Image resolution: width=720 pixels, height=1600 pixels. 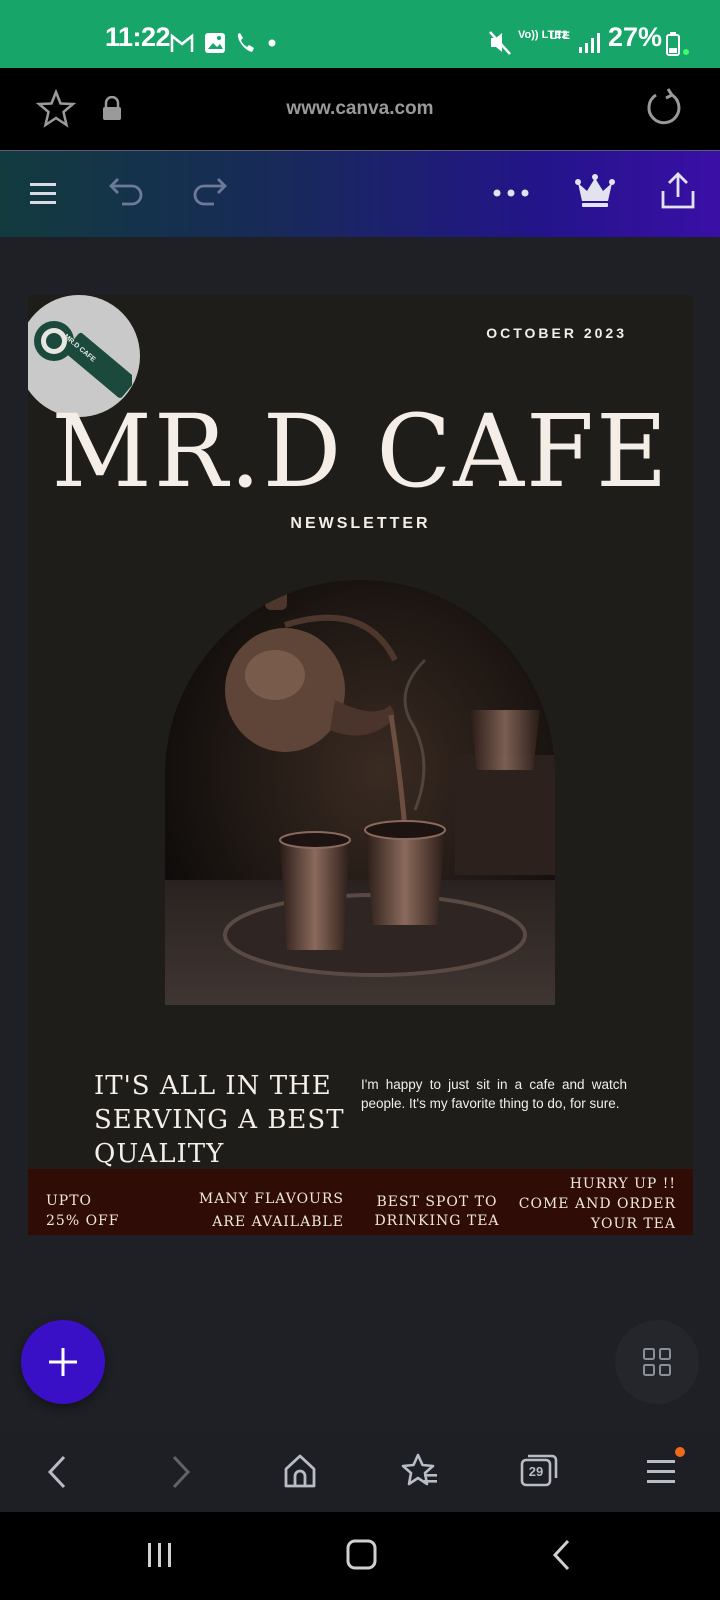 What do you see at coordinates (224, 1120) in the screenshot?
I see `serving-heading: IT'S ALL IN THE SERVING A BEST QUALITY` at bounding box center [224, 1120].